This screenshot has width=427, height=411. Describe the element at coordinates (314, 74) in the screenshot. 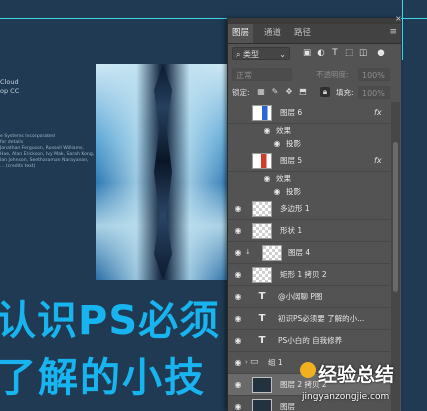

I see `blend-row: 正常 不透明度: 100%` at that location.